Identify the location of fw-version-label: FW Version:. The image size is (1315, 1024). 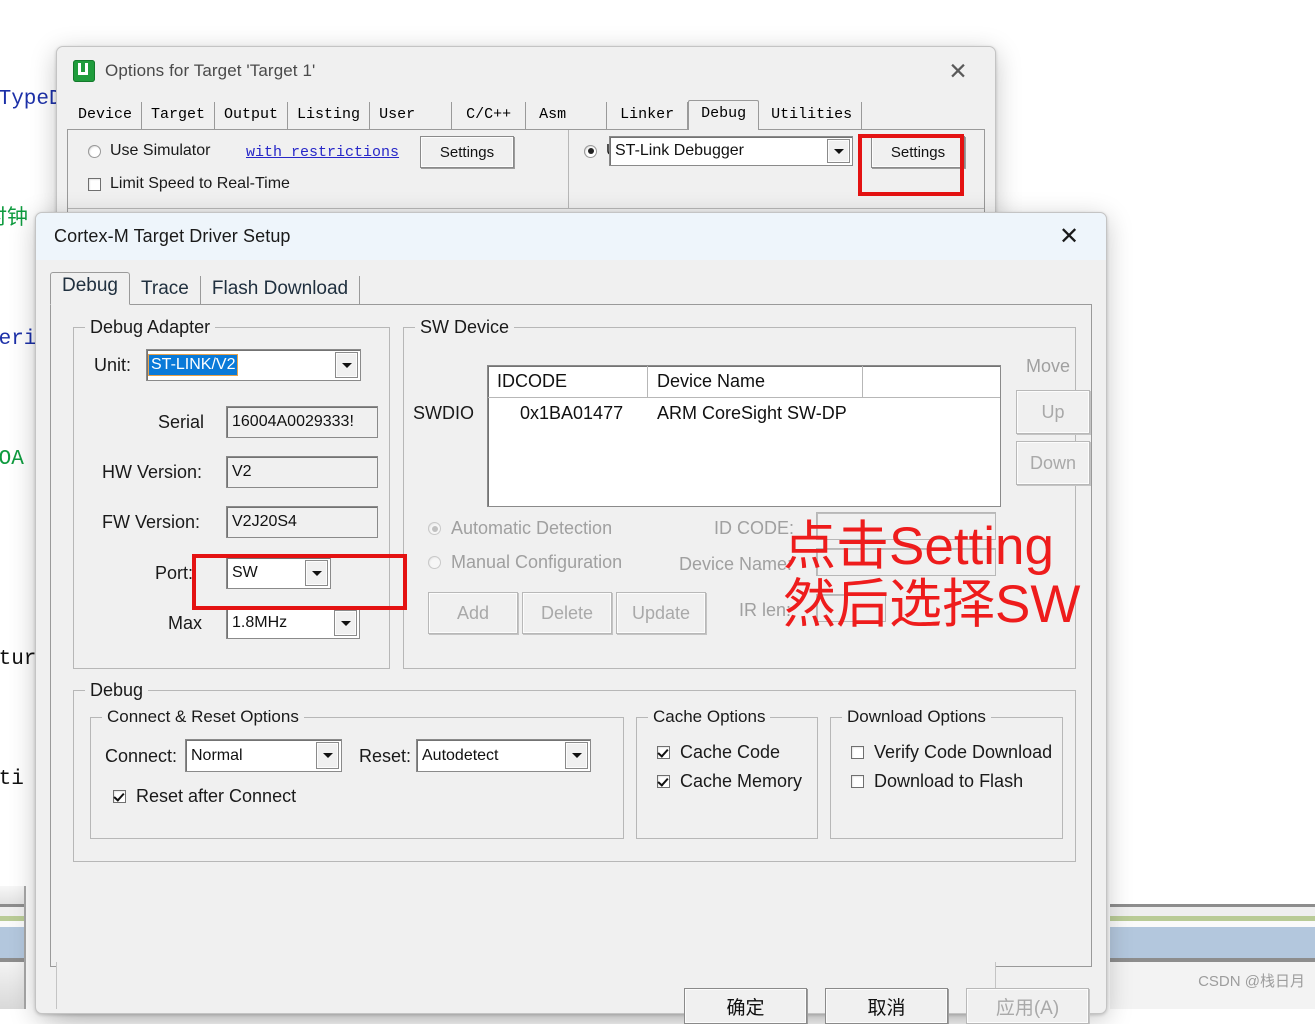
(151, 522).